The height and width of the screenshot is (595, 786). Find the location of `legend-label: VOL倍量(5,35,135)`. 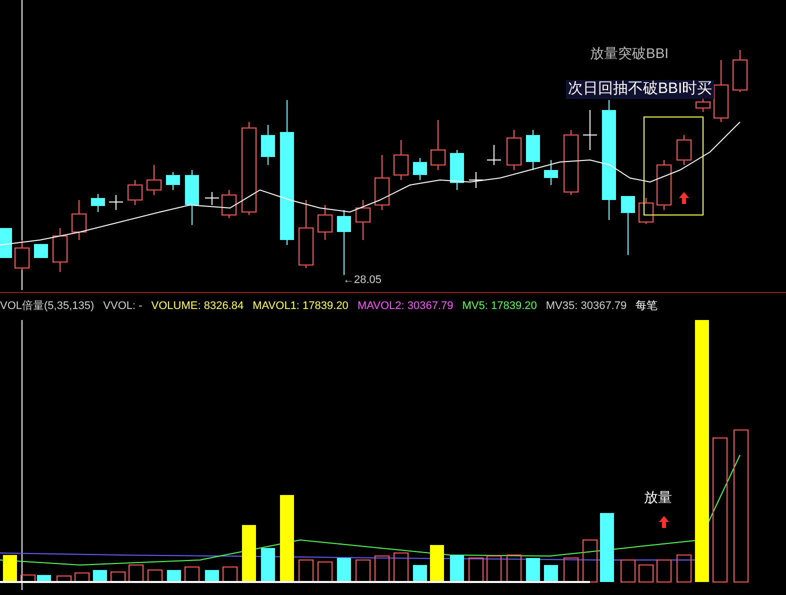

legend-label: VOL倍量(5,35,135) is located at coordinates (47, 306).